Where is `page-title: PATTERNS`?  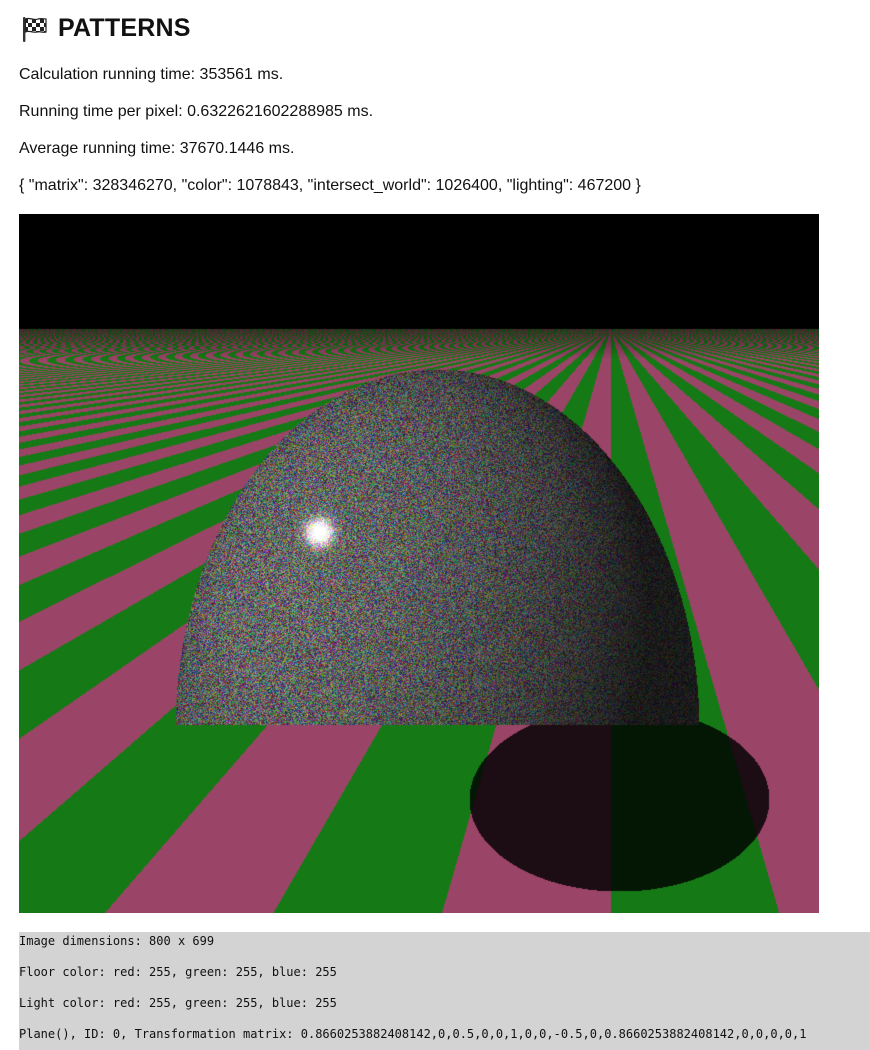
page-title: PATTERNS is located at coordinates (124, 28).